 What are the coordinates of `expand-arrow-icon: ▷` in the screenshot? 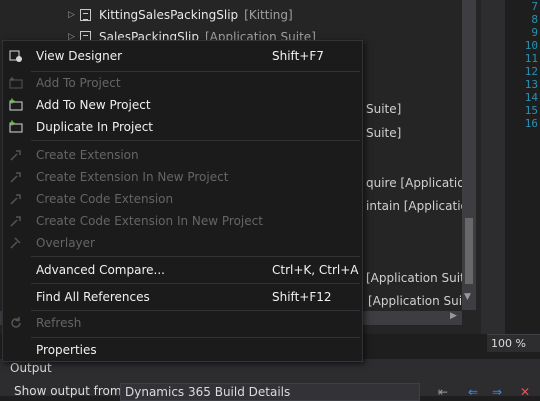 It's located at (71, 15).